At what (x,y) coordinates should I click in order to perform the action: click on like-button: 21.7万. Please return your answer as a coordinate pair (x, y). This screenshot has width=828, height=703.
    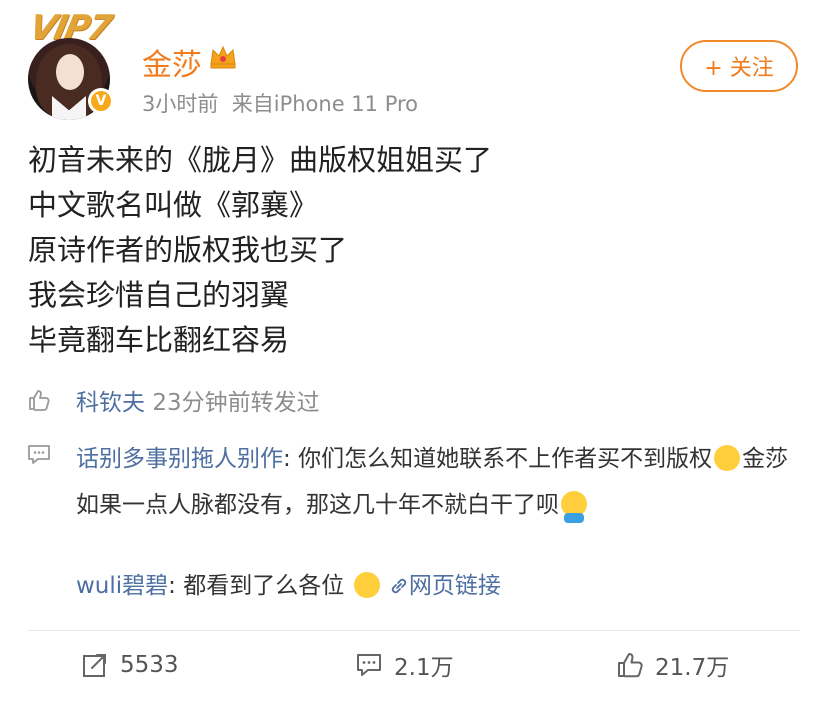
    Looking at the image, I should click on (672, 665).